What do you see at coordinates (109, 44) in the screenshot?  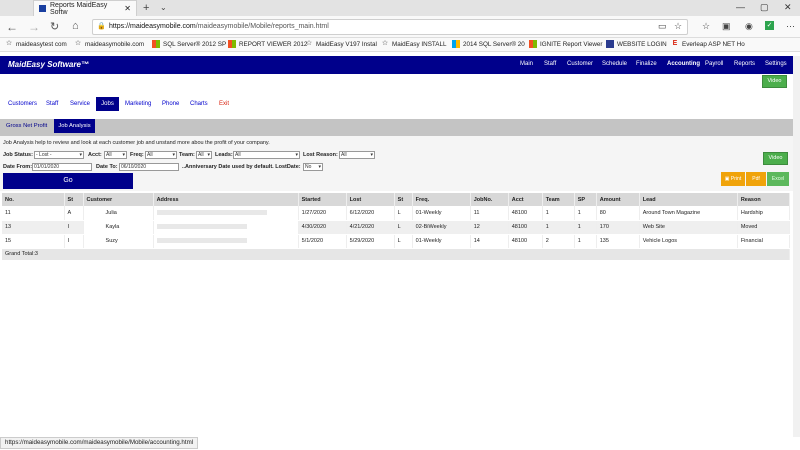 I see `favorite-link: ☆ maideasymobile.com` at bounding box center [109, 44].